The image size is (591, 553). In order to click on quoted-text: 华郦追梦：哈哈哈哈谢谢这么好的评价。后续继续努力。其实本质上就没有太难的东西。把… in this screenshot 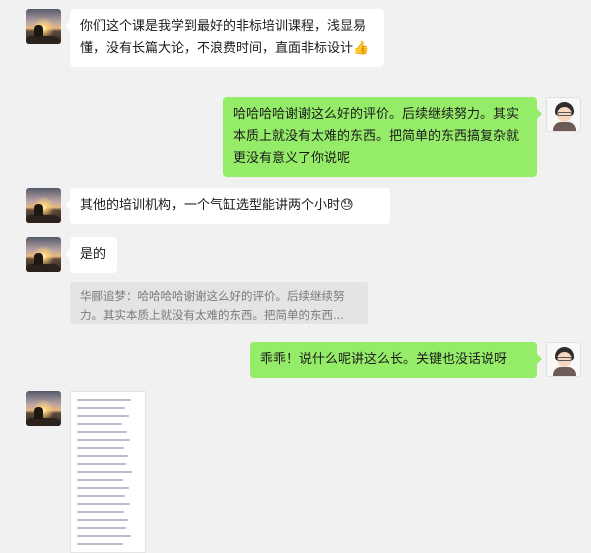, I will do `click(212, 305)`.